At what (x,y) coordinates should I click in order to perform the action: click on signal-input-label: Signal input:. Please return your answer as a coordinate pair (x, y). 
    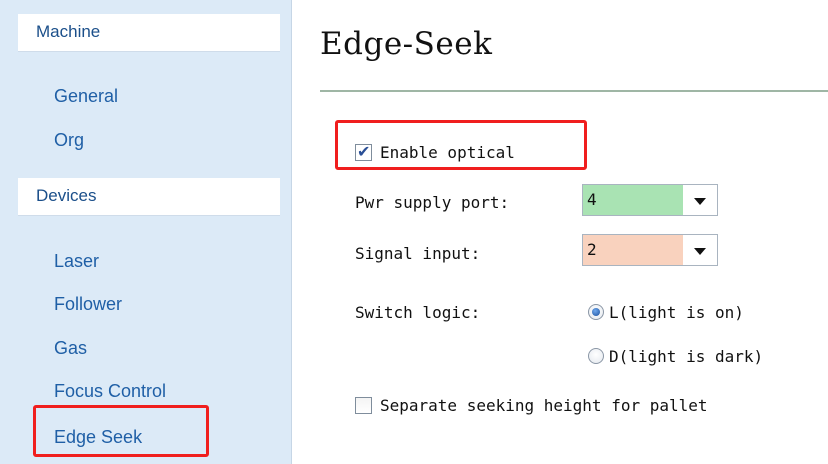
    Looking at the image, I should click on (418, 253).